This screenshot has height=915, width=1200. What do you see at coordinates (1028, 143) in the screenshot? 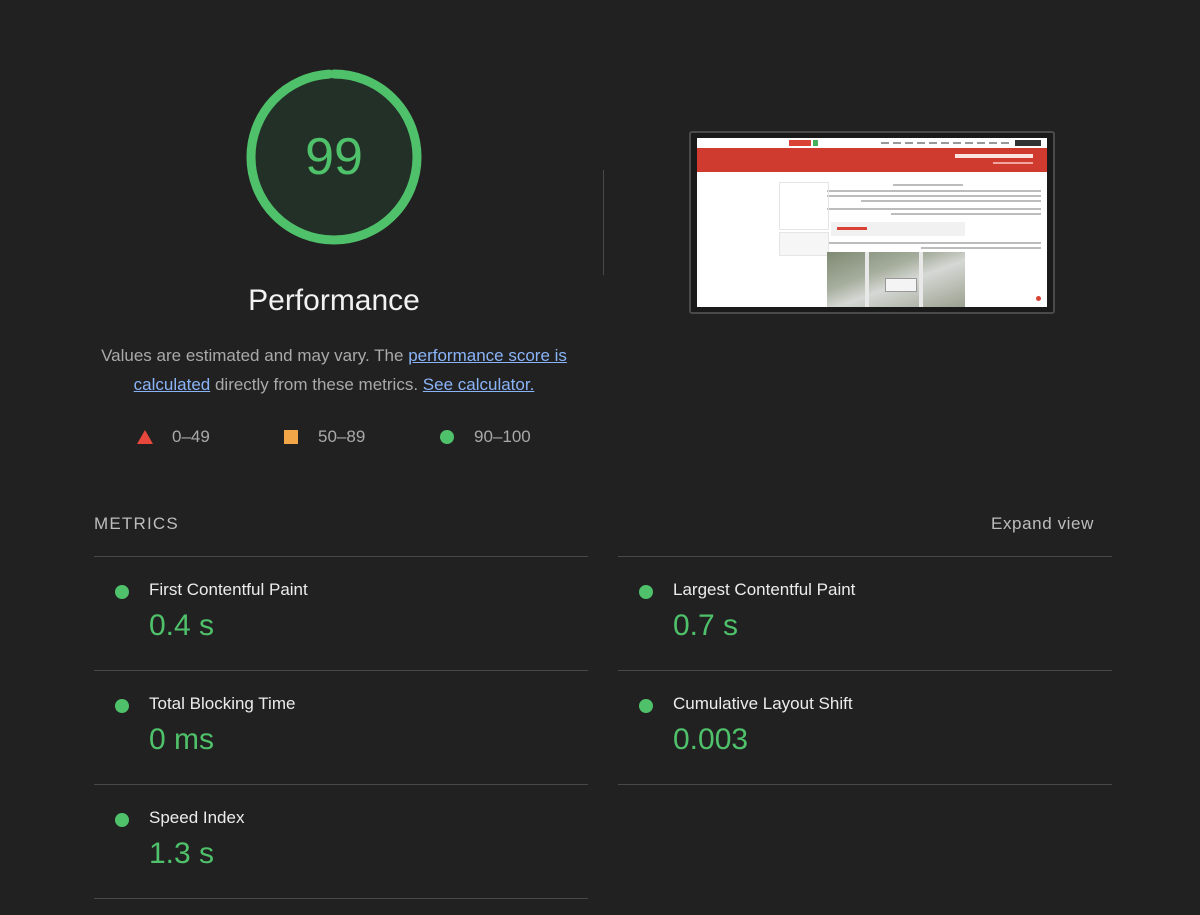
I see `thumb-logo` at bounding box center [1028, 143].